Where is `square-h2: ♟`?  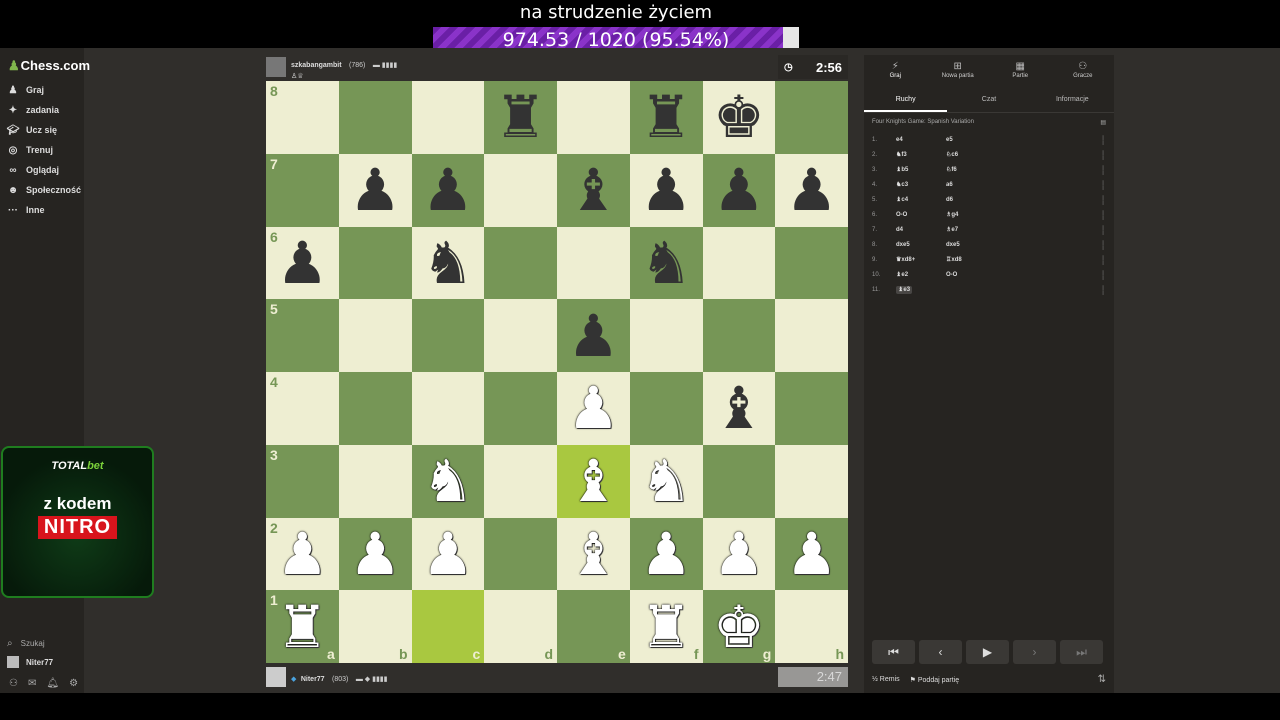
square-h2: ♟ is located at coordinates (811, 554).